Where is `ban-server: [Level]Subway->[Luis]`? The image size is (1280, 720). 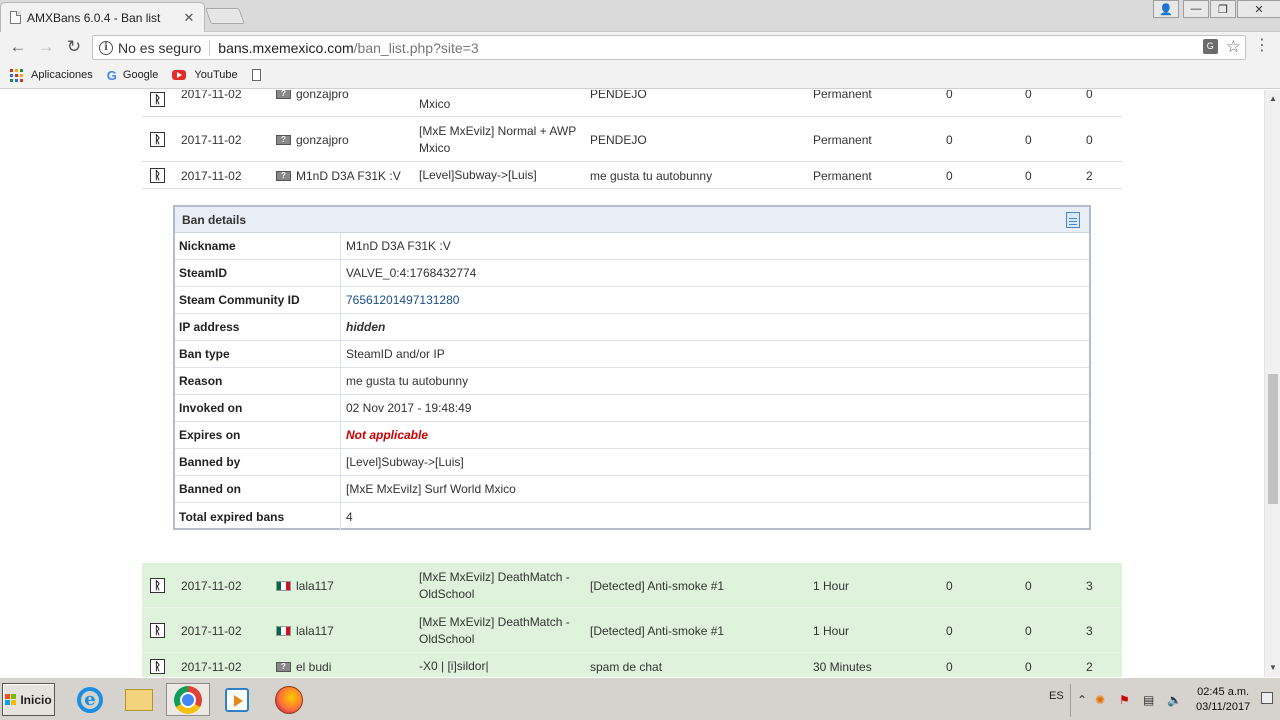 ban-server: [Level]Subway->[Luis] is located at coordinates (478, 175).